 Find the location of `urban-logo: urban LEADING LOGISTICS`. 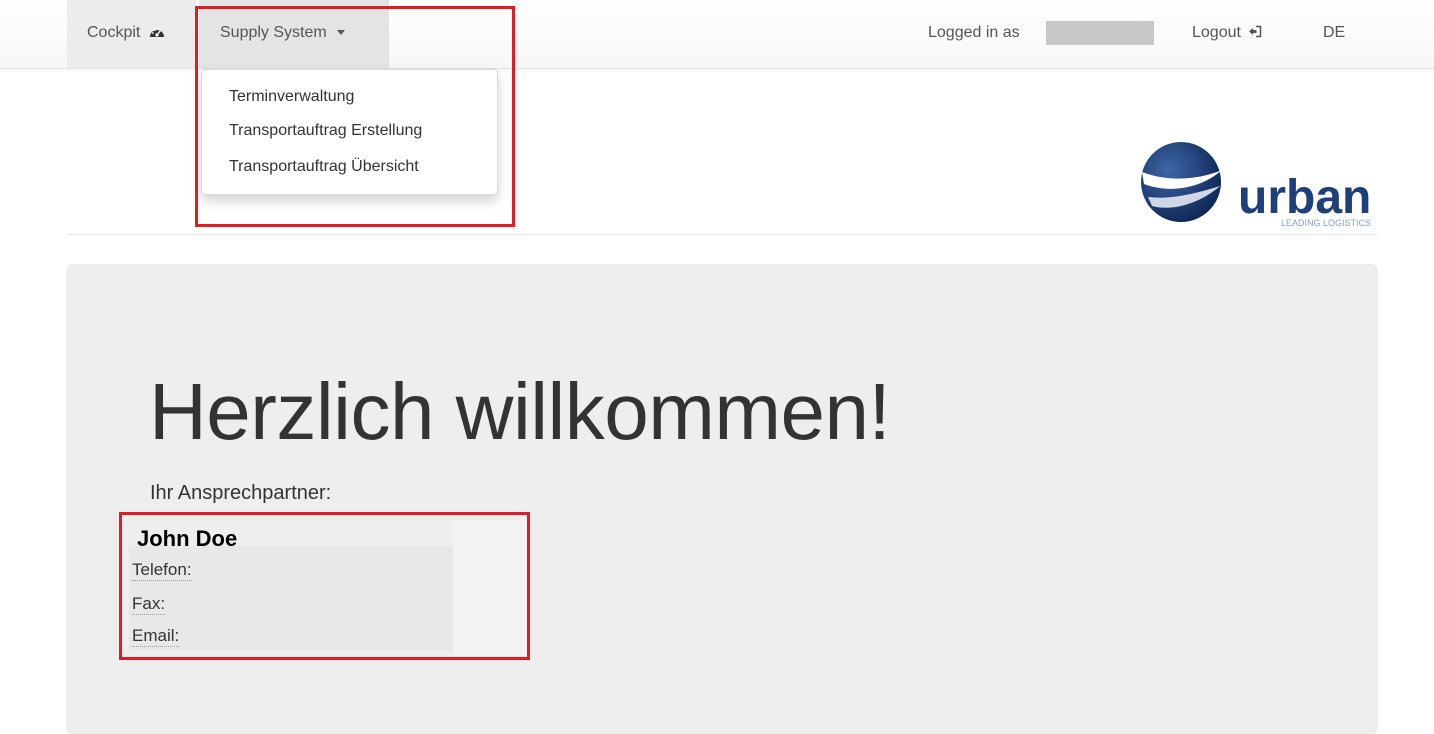

urban-logo: urban LEADING LOGISTICS is located at coordinates (1256, 185).